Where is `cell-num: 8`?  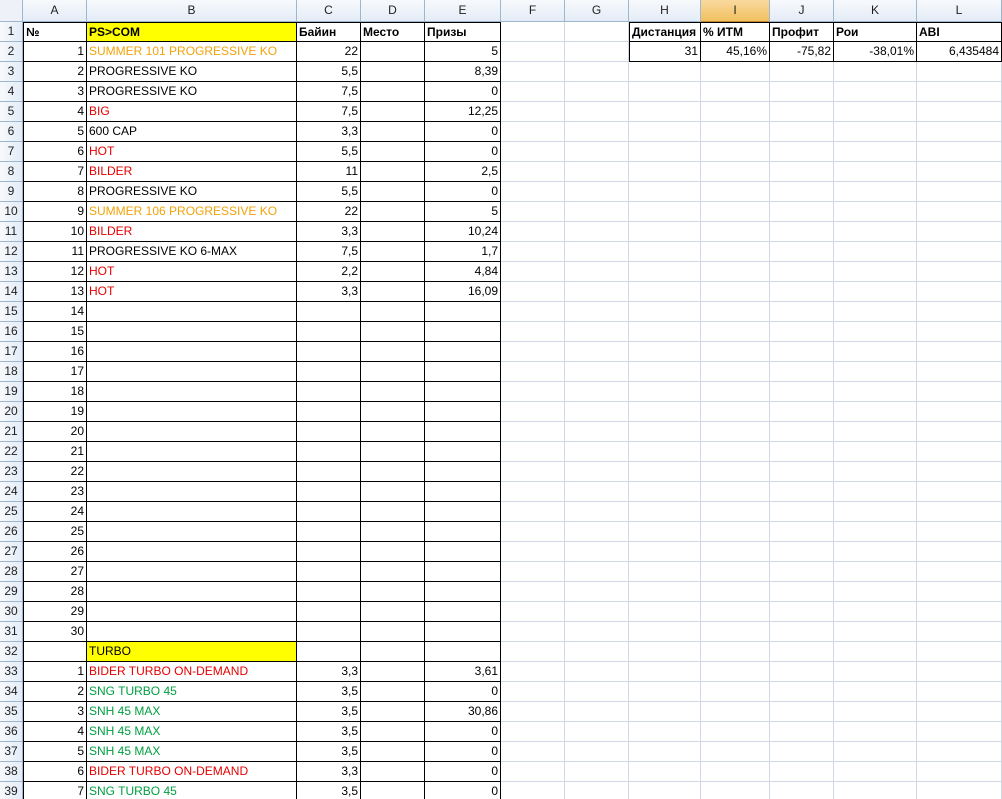
cell-num: 8 is located at coordinates (55, 192).